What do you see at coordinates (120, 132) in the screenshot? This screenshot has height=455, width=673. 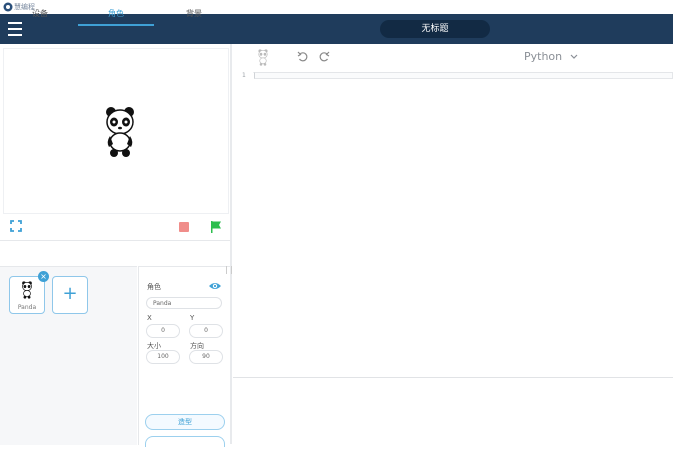 I see `panda-sprite` at bounding box center [120, 132].